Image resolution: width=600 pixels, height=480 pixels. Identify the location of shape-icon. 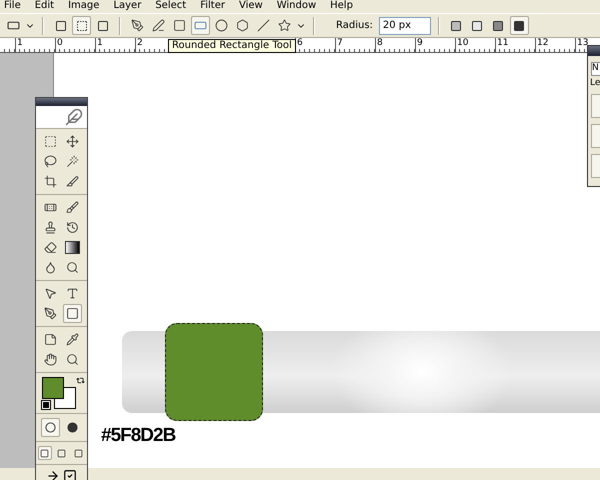
(72, 313).